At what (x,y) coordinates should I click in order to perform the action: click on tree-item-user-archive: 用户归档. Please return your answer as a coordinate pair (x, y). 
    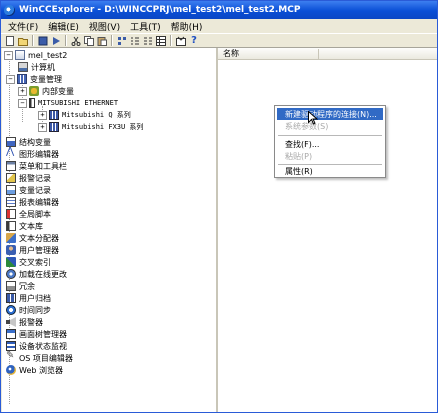
    Looking at the image, I should click on (28, 298).